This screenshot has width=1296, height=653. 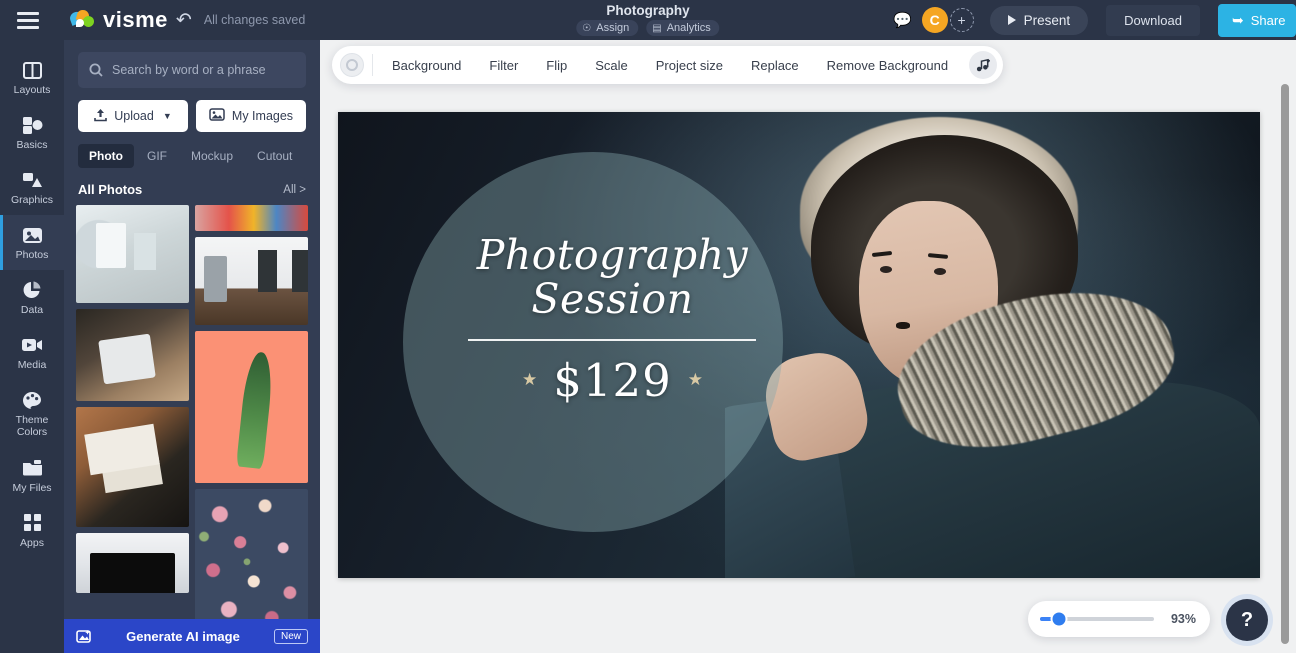 I want to click on canvas-price: $129, so click(x=612, y=380).